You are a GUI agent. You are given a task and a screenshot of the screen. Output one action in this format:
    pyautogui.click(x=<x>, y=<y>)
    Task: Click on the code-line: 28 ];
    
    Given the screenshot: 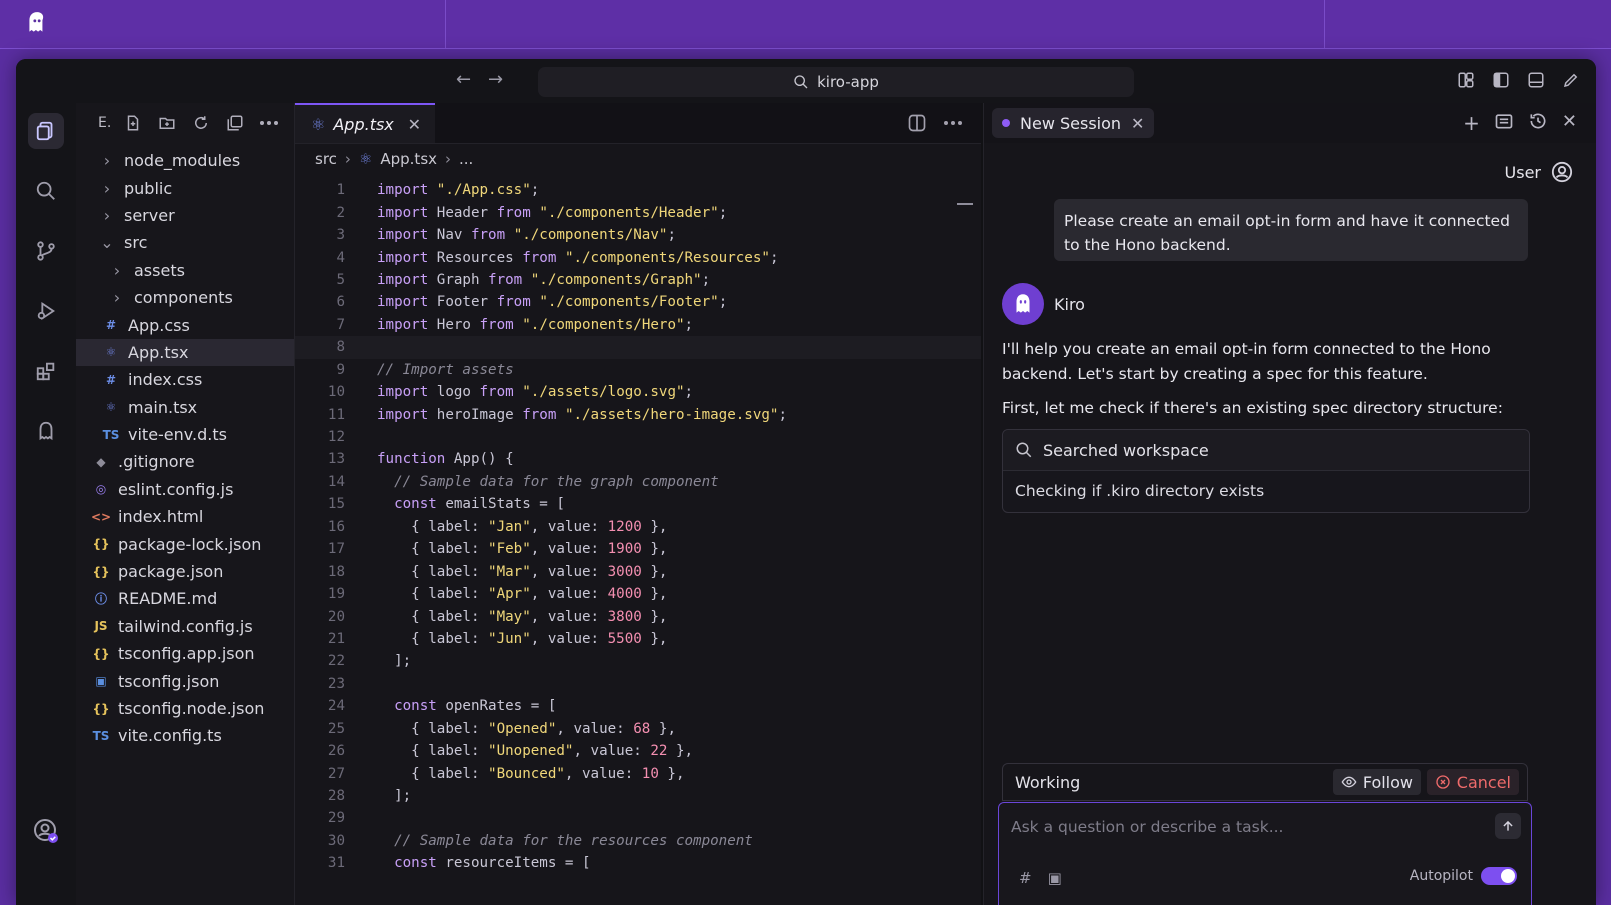 What is the action you would take?
    pyautogui.click(x=638, y=796)
    